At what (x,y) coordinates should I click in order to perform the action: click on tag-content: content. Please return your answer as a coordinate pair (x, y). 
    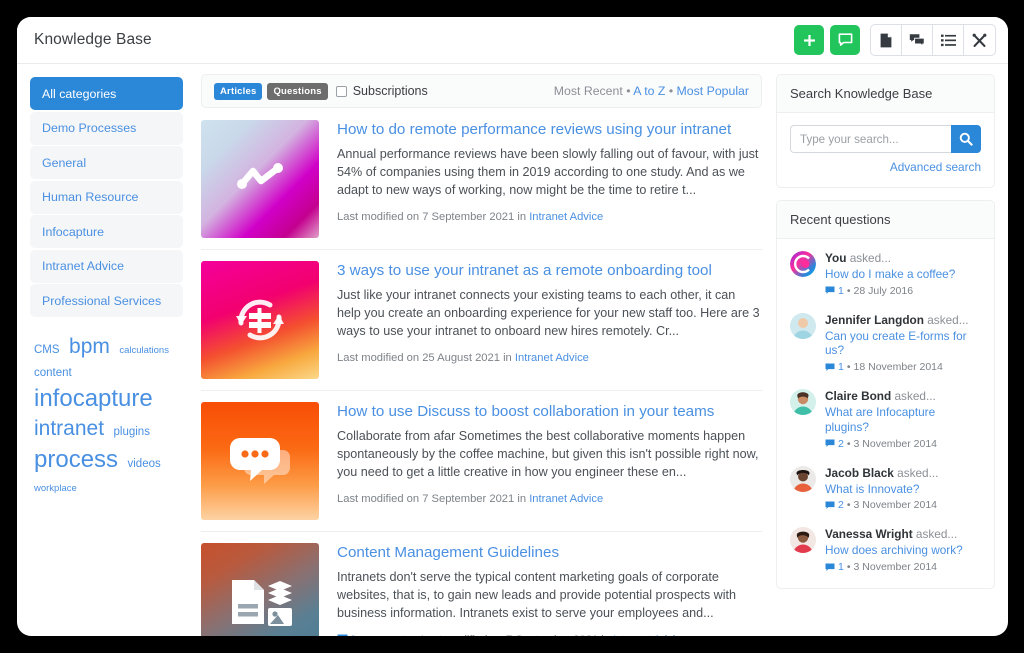
    Looking at the image, I should click on (53, 374).